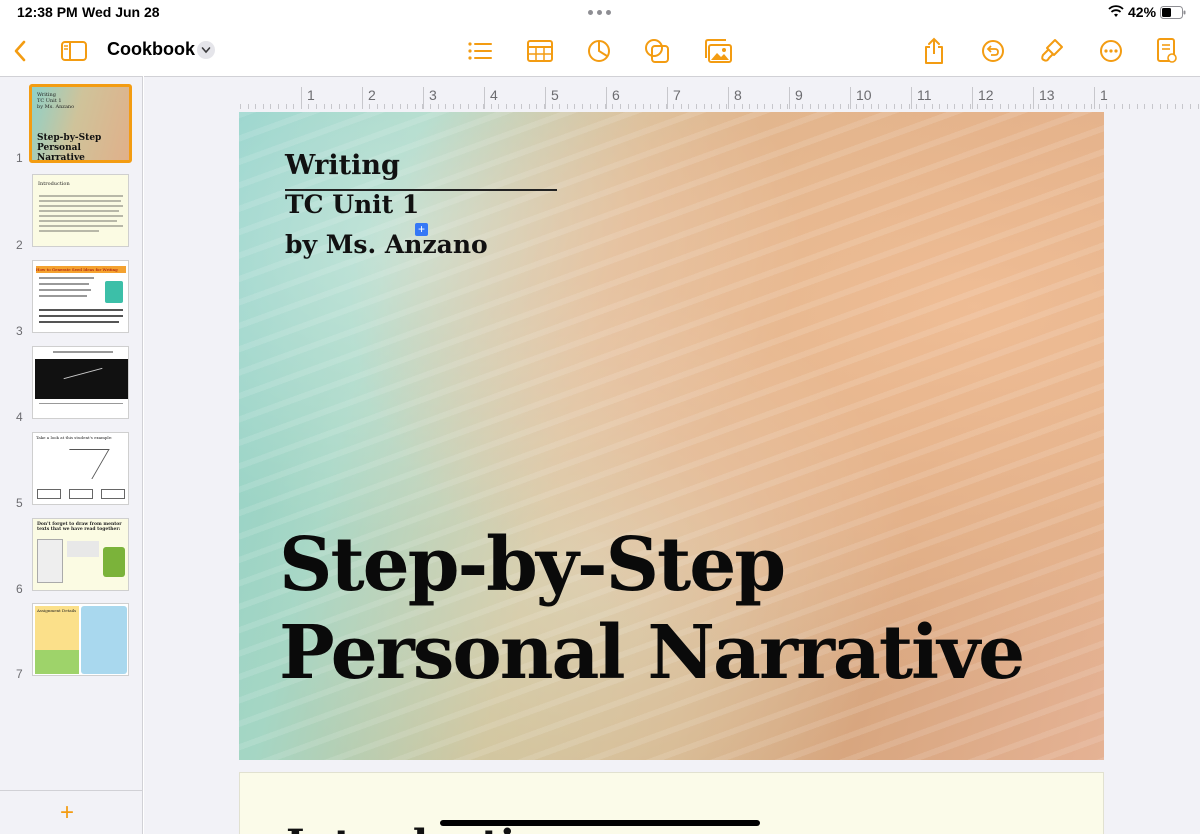  What do you see at coordinates (67, 813) in the screenshot?
I see `add-page-button: +` at bounding box center [67, 813].